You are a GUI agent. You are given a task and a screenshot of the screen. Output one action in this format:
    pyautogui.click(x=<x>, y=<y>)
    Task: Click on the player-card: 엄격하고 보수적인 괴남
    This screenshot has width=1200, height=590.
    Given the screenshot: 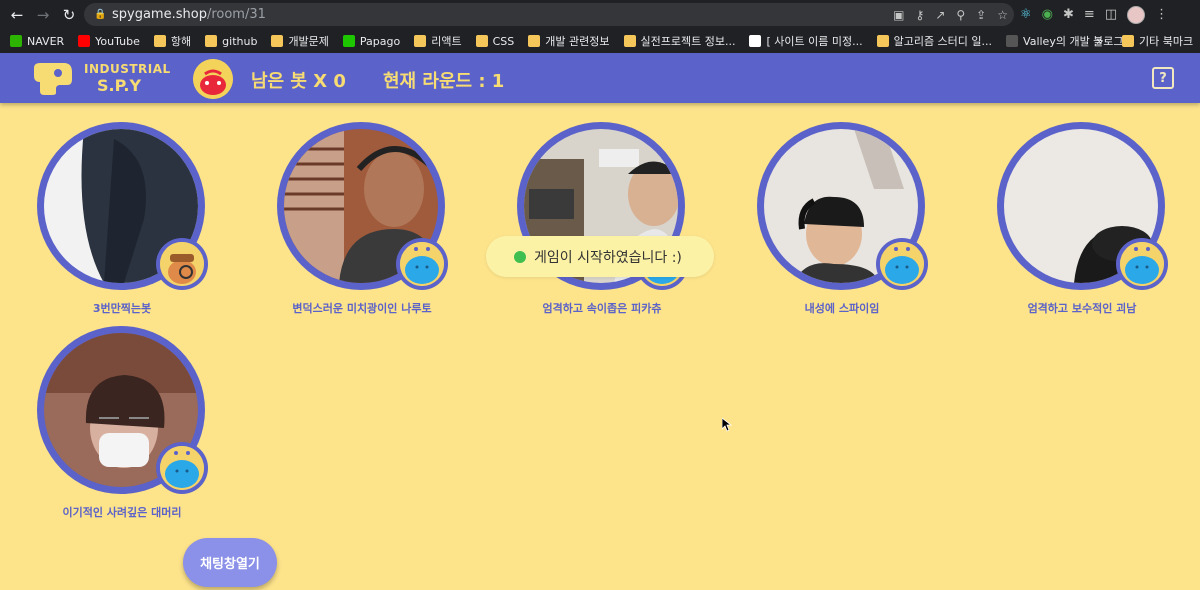 What is the action you would take?
    pyautogui.click(x=1082, y=218)
    